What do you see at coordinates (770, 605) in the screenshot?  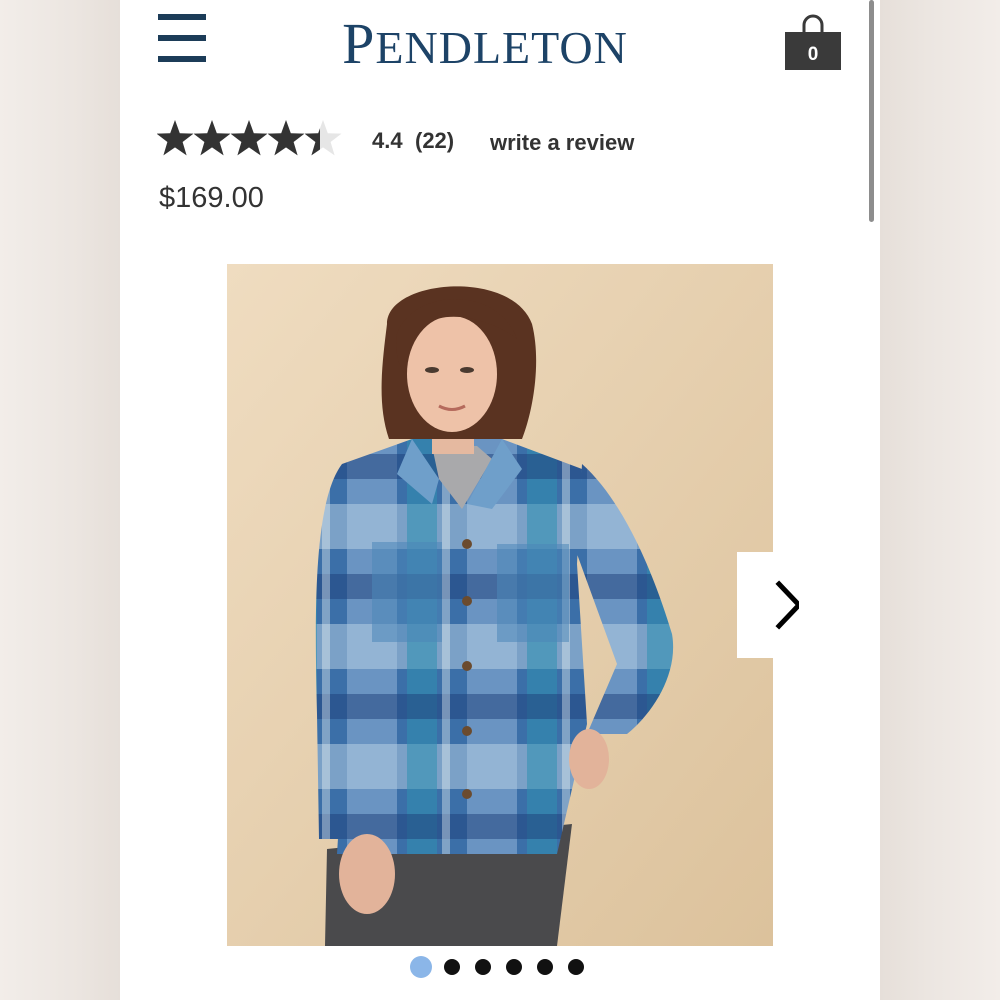 I see `next-image-button` at bounding box center [770, 605].